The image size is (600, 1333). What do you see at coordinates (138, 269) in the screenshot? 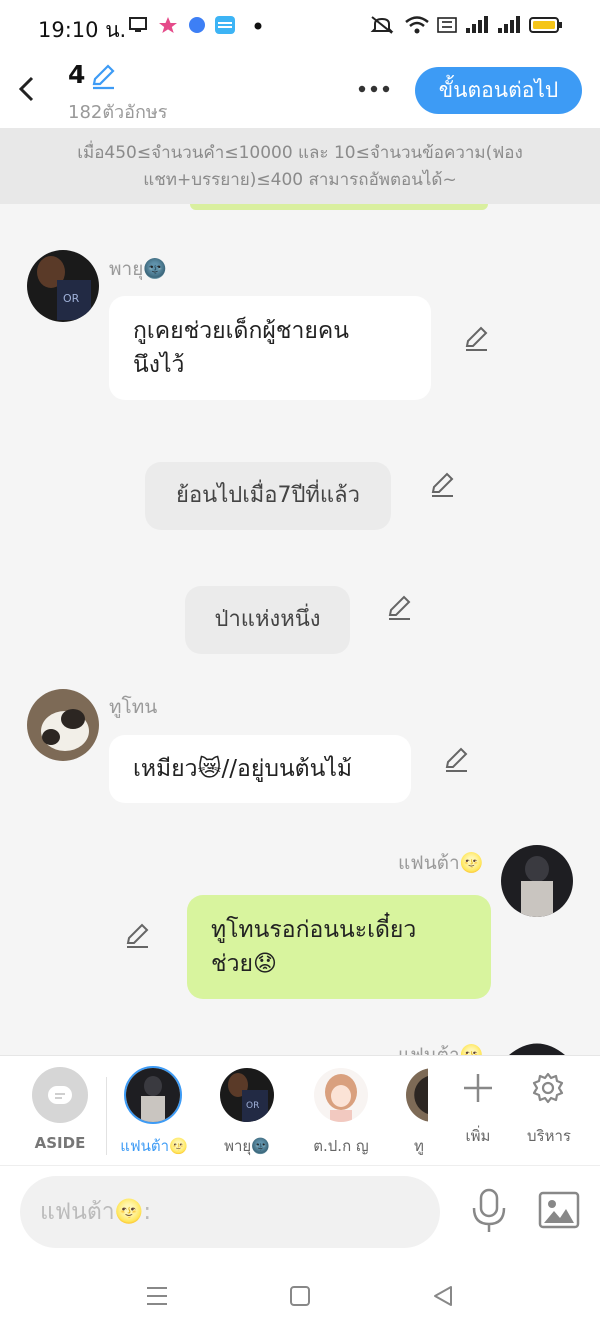
I see `sender-name: พายุ🌚` at bounding box center [138, 269].